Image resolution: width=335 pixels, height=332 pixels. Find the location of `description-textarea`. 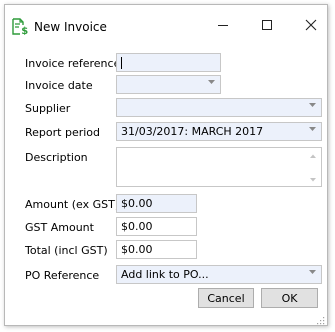

description-textarea is located at coordinates (219, 167).